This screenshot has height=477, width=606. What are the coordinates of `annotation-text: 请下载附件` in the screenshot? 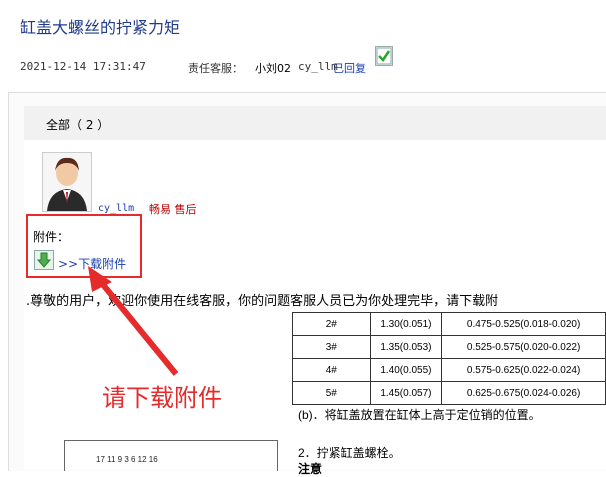 It's located at (162, 398).